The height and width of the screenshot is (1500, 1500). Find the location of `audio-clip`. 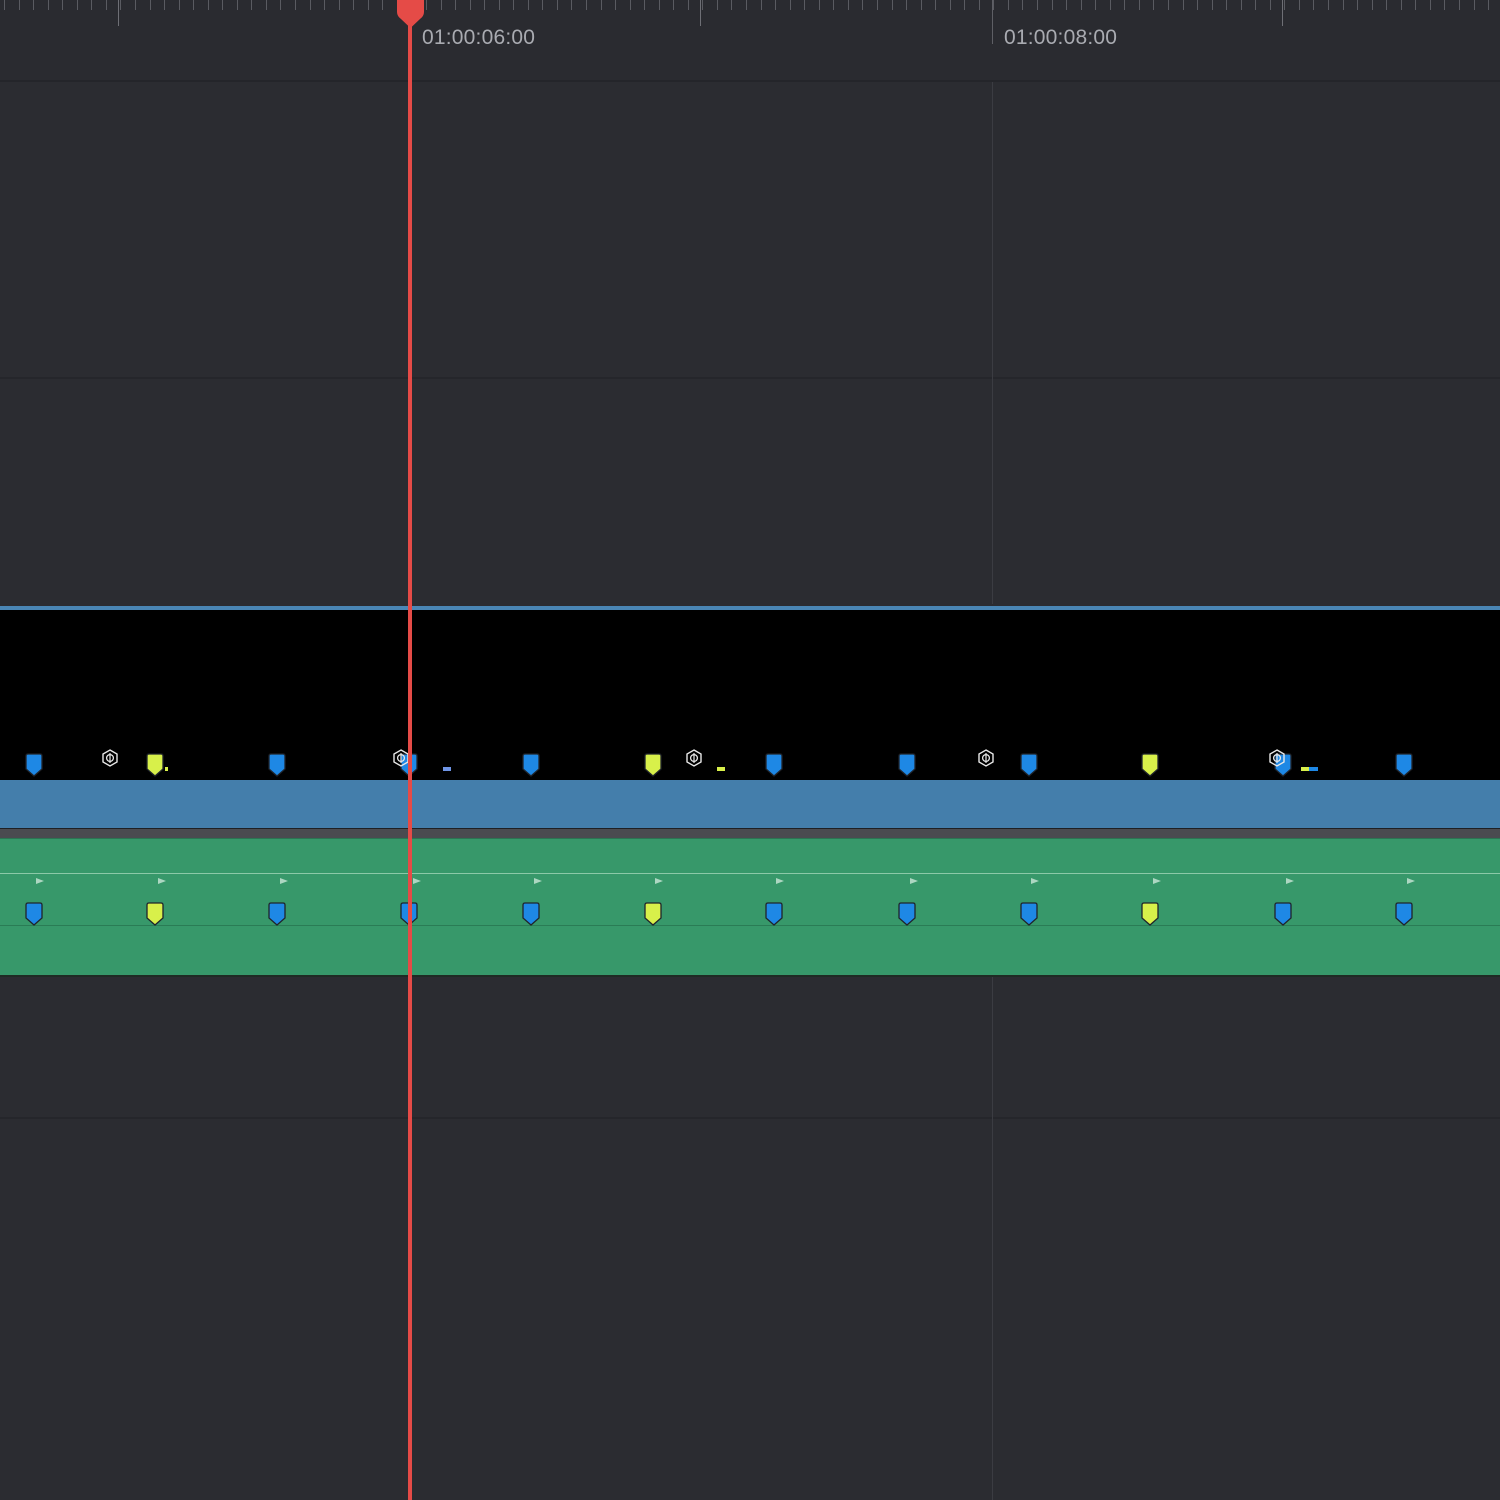

audio-clip is located at coordinates (750, 907).